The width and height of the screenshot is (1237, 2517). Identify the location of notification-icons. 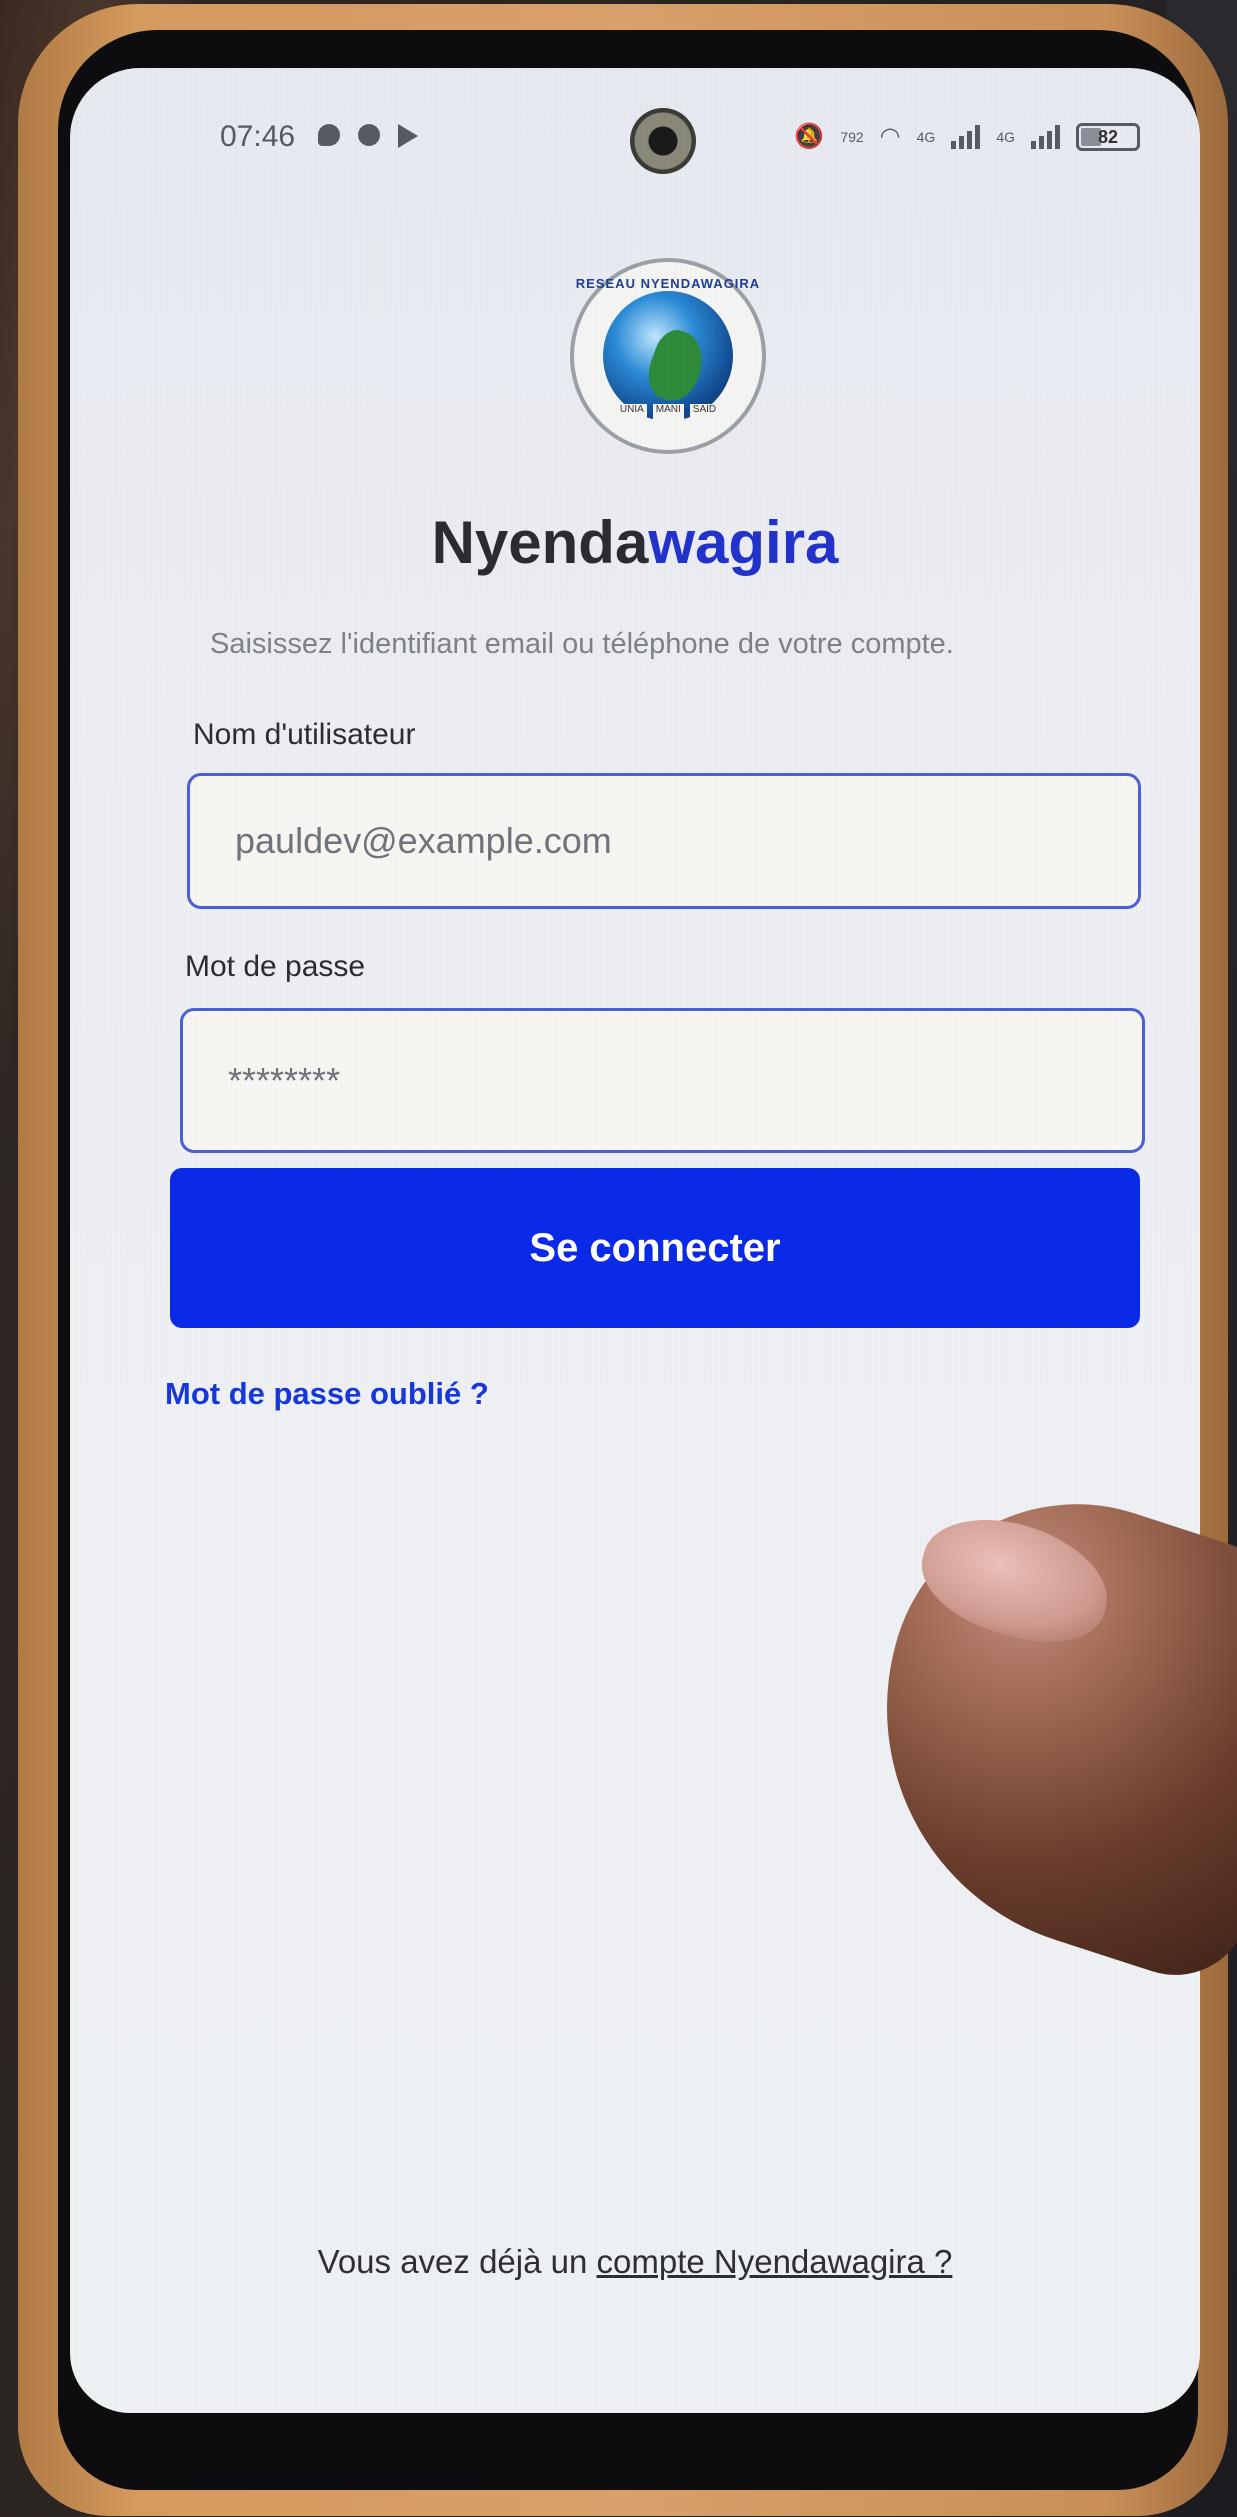
(368, 136).